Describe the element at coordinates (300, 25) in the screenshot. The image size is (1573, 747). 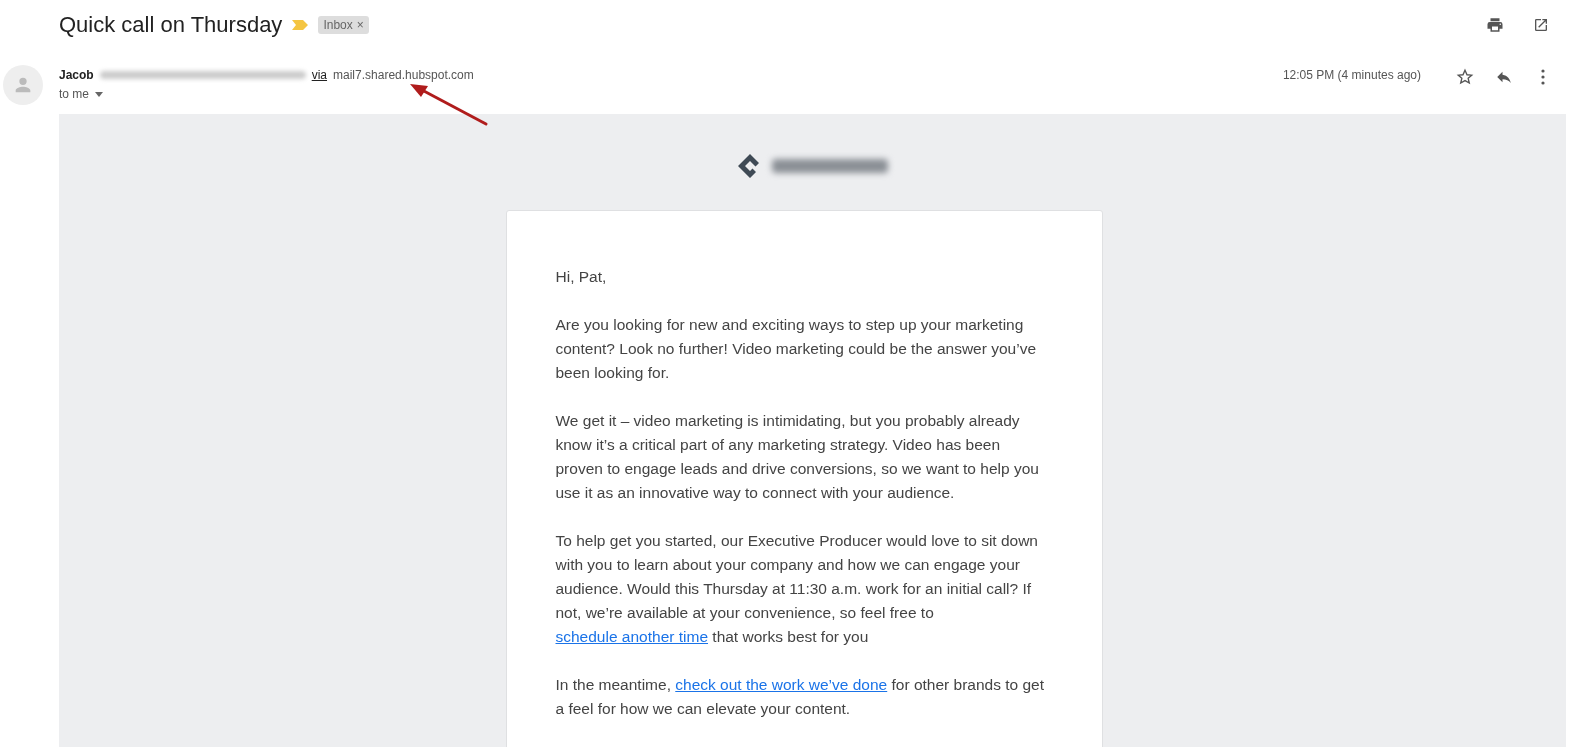
I see `importance-marker-icon` at that location.